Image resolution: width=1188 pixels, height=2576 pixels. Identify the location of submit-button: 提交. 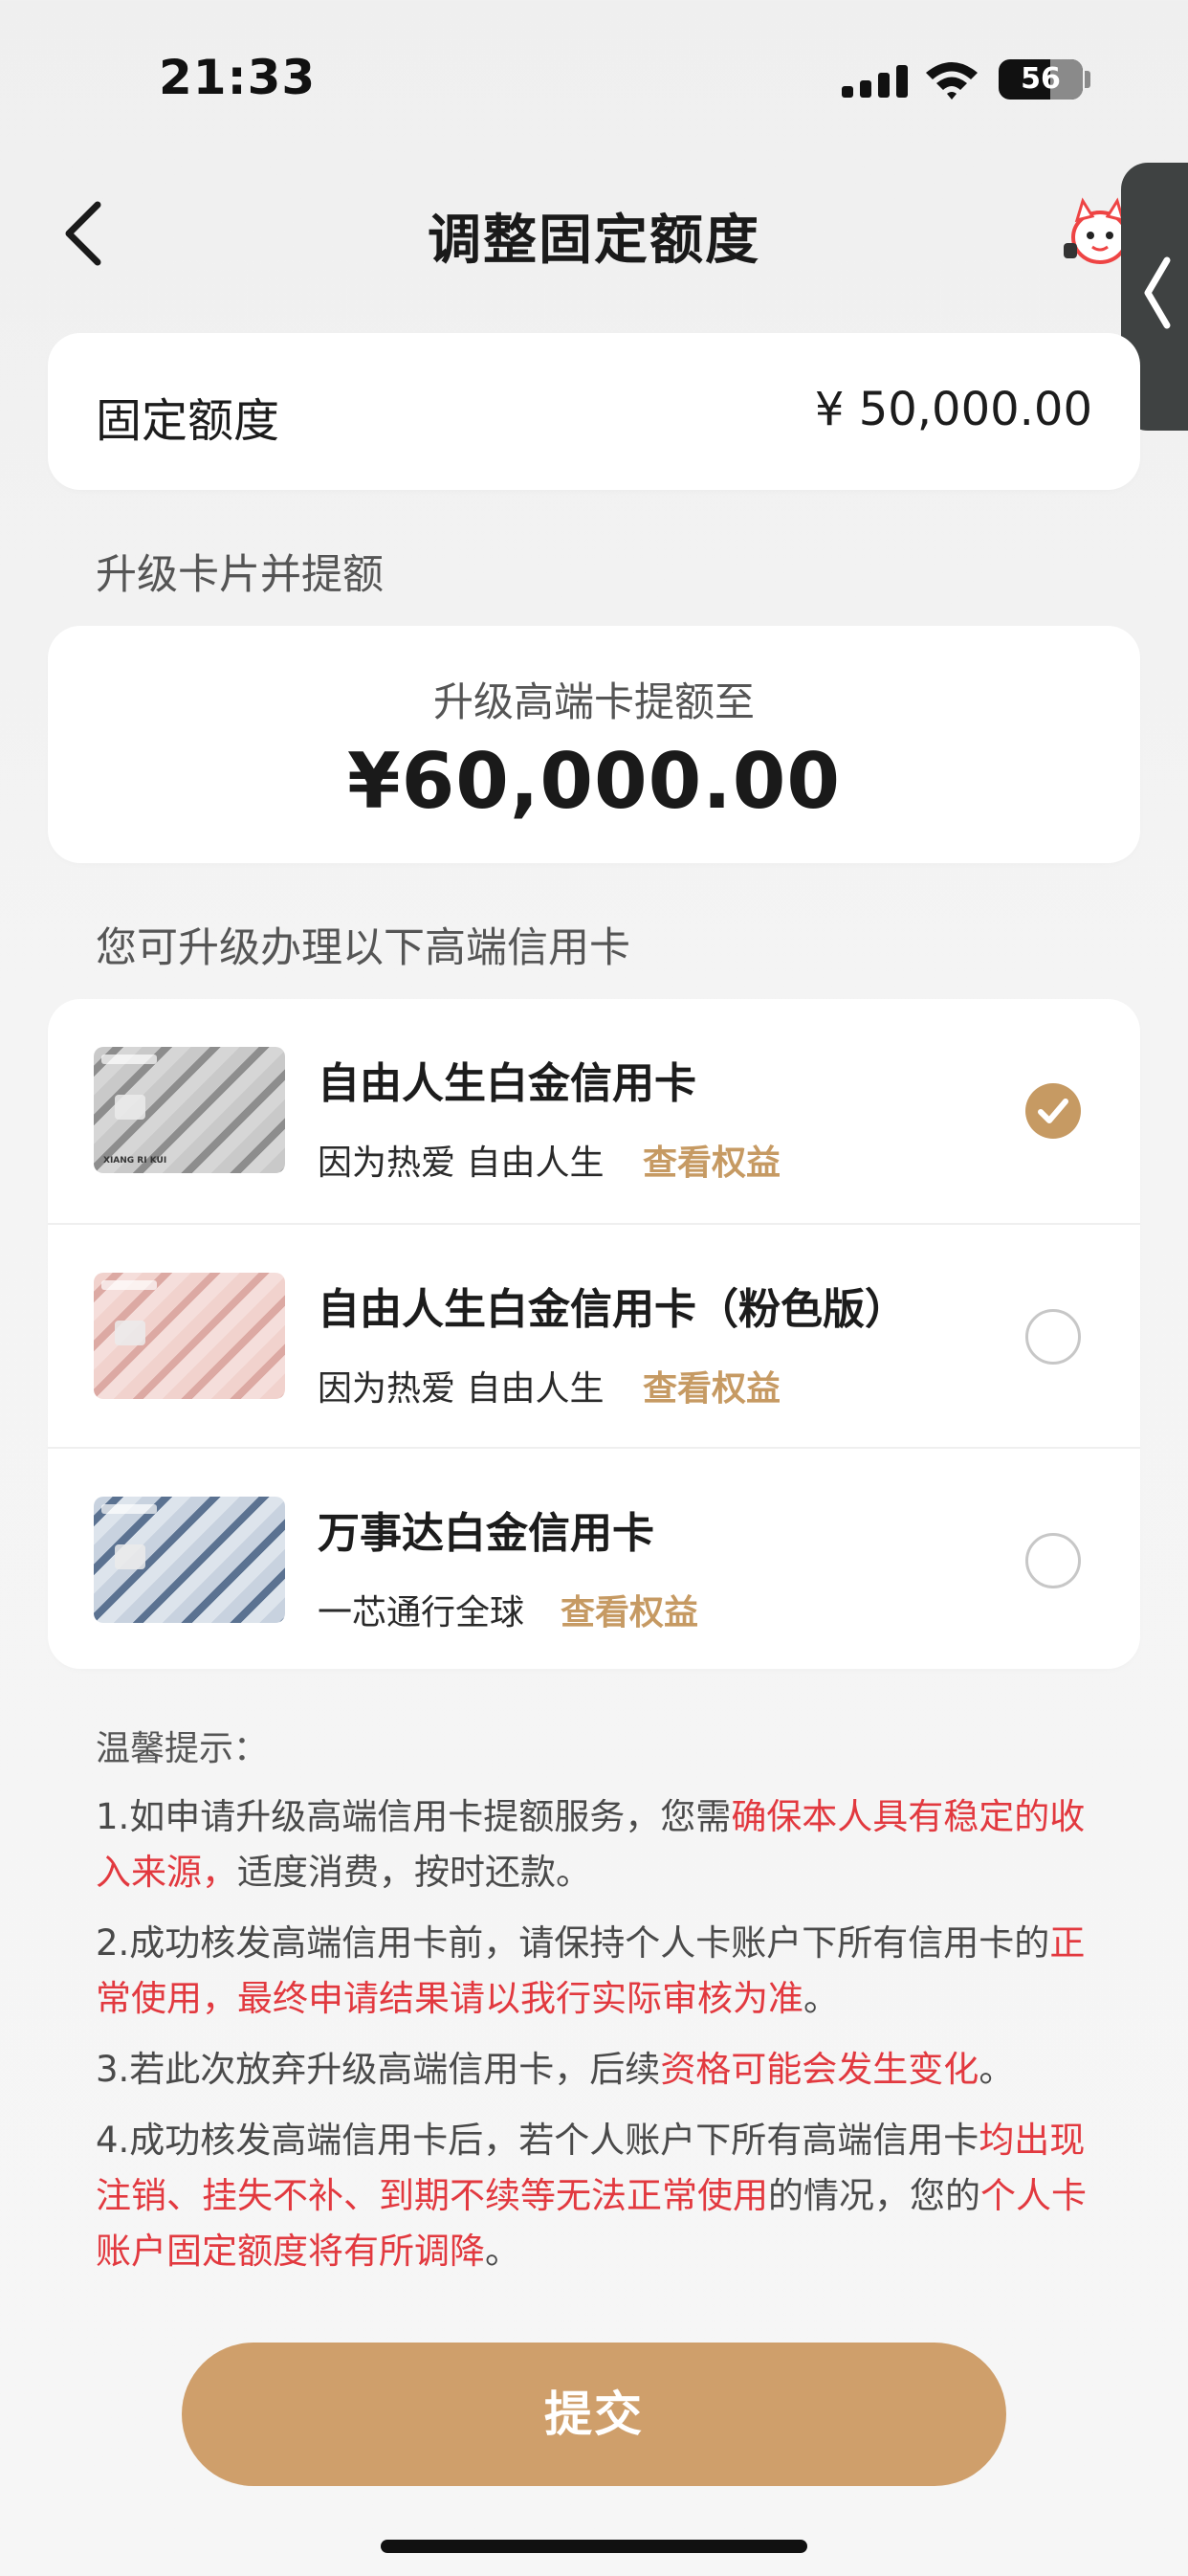
(594, 2414).